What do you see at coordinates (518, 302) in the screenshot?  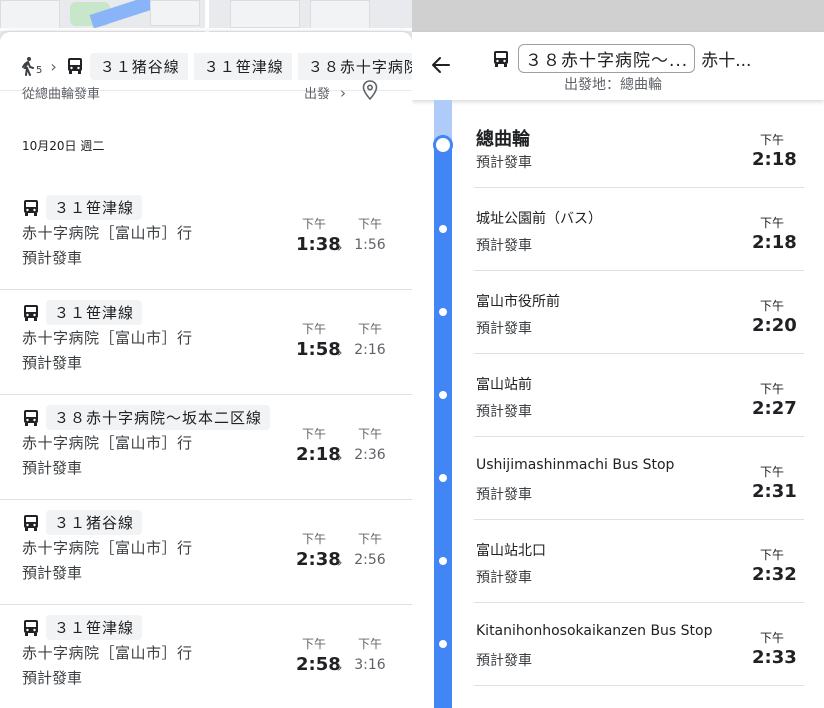 I see `stop-name: 富山市役所前` at bounding box center [518, 302].